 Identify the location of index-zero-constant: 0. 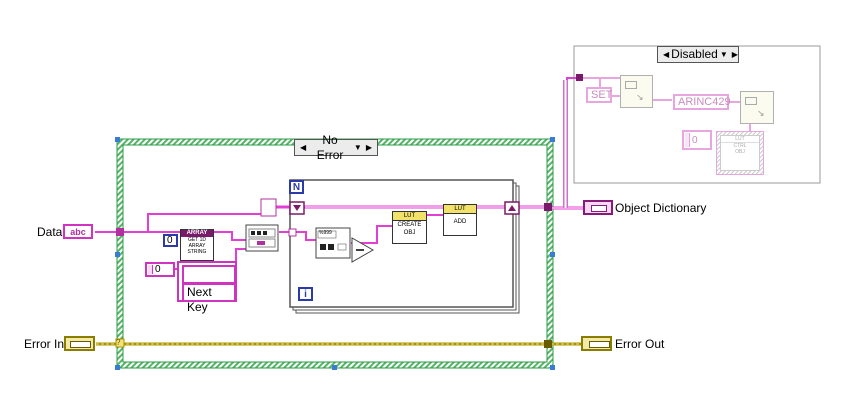
(170, 240).